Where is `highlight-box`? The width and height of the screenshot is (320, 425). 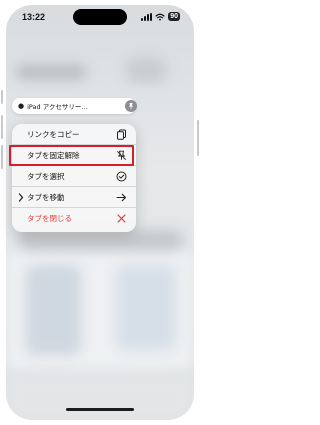
highlight-box is located at coordinates (71, 155).